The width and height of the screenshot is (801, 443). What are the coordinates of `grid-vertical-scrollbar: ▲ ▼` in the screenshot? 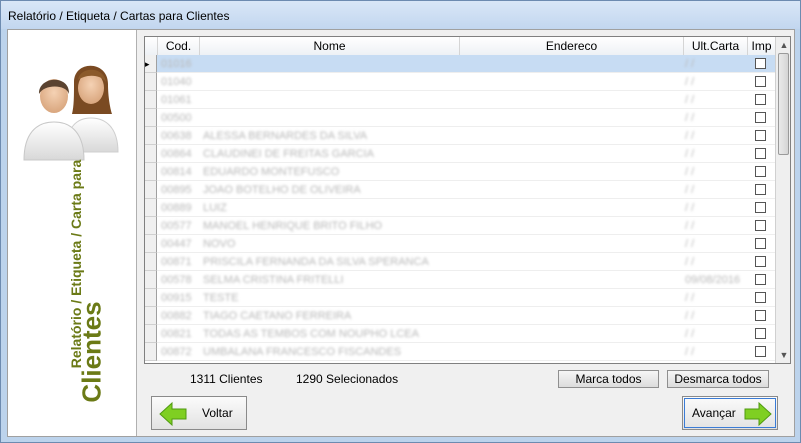 It's located at (782, 200).